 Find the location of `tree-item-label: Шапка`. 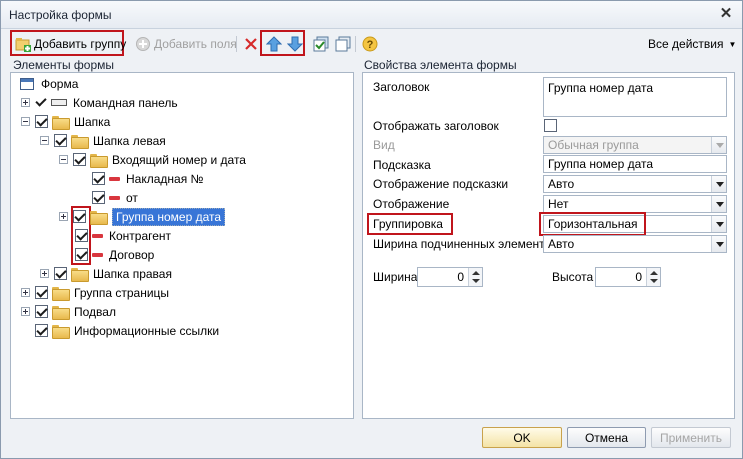

tree-item-label: Шапка is located at coordinates (92, 121).